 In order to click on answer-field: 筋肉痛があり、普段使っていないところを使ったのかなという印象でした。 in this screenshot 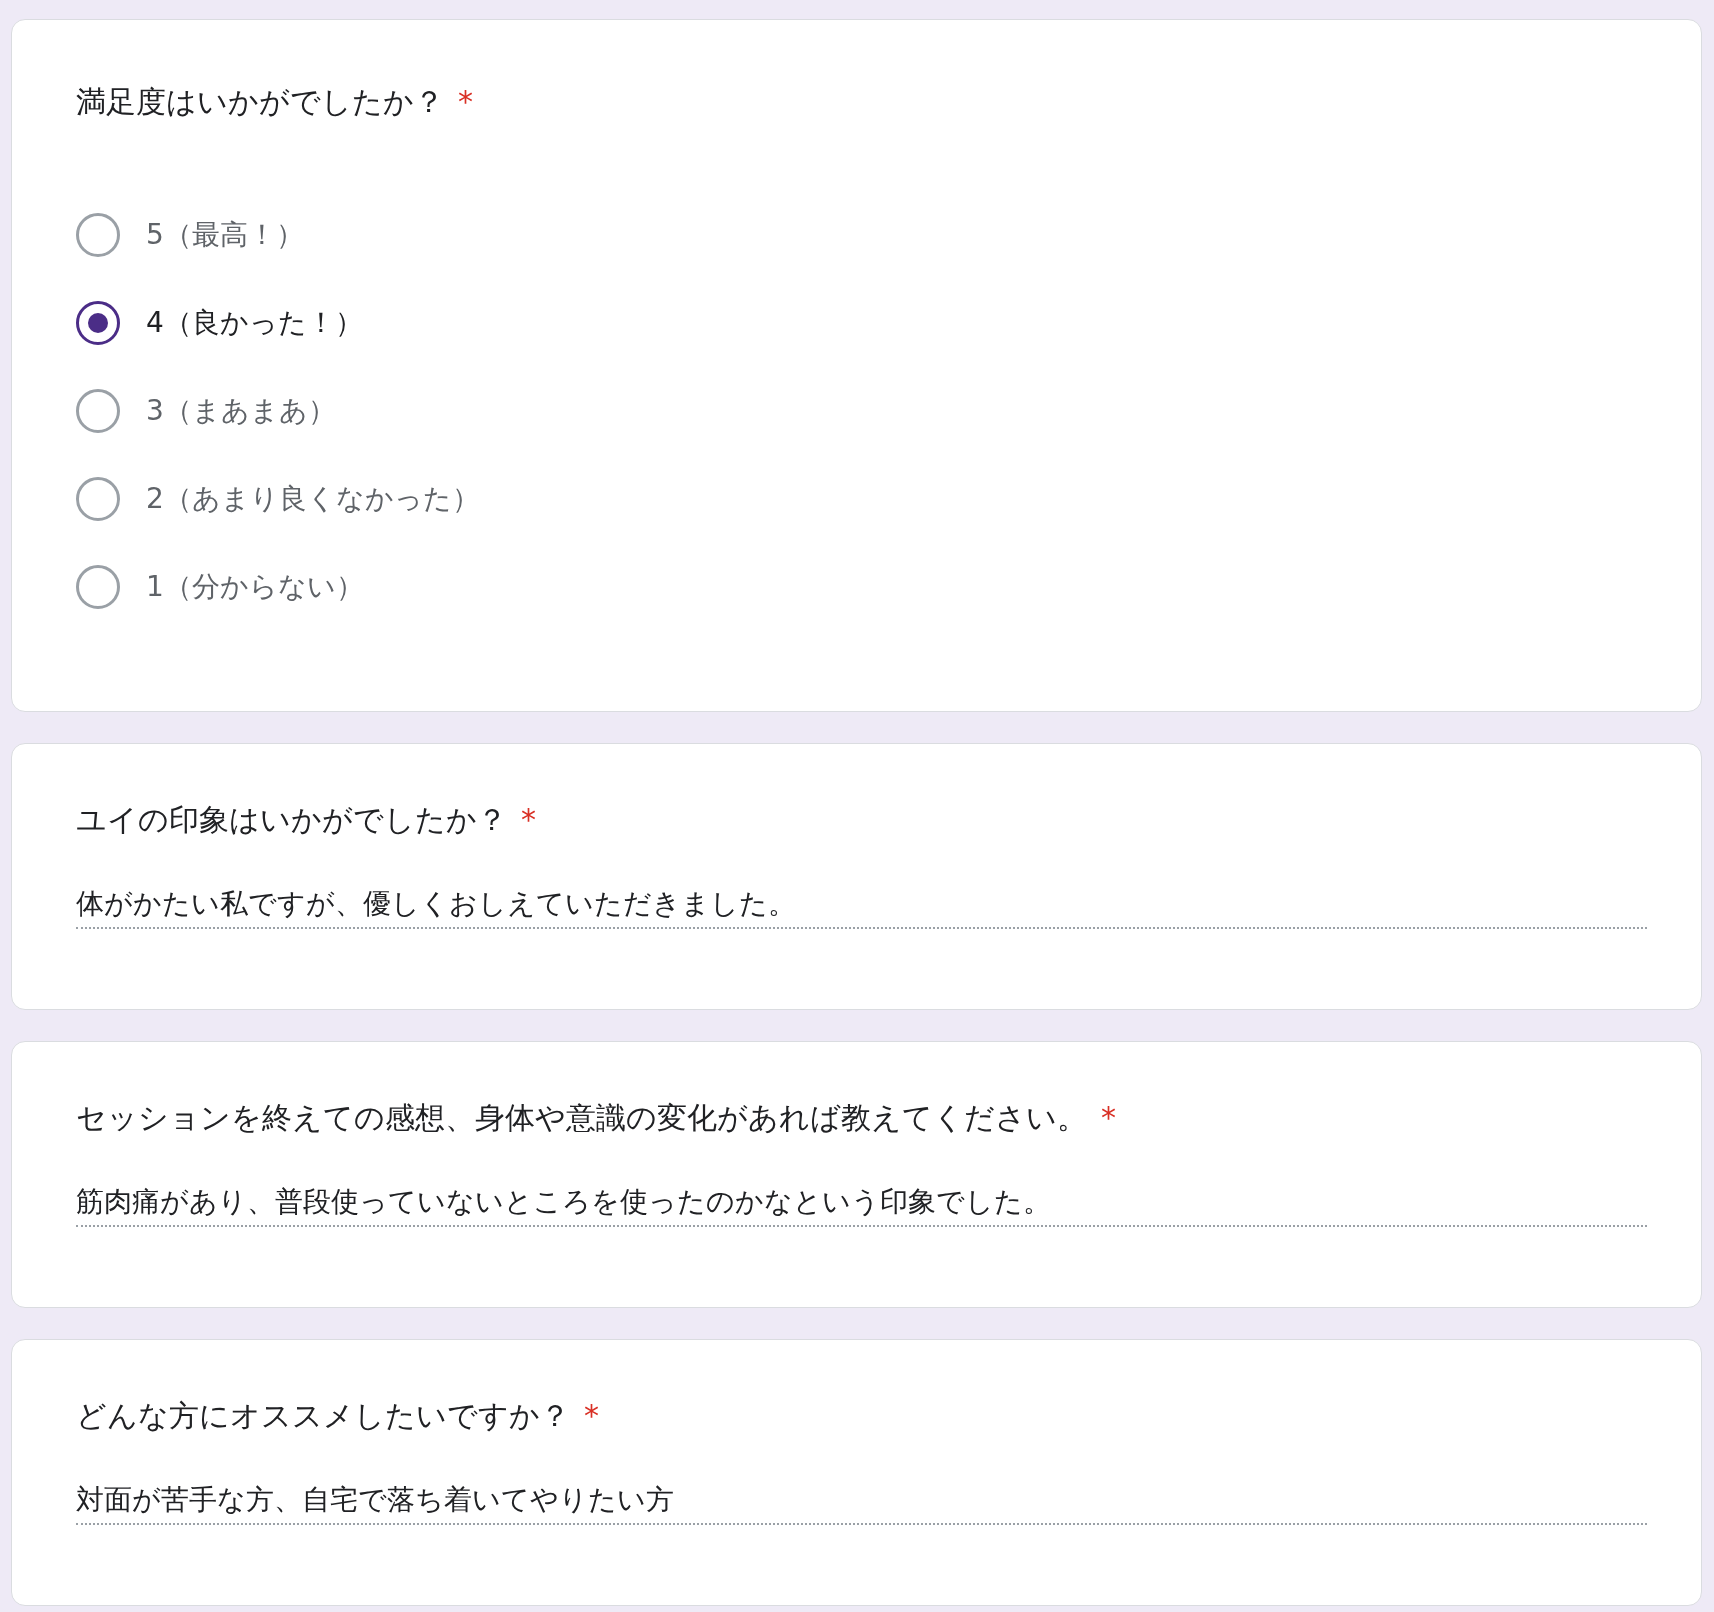, I will do `click(861, 1204)`.